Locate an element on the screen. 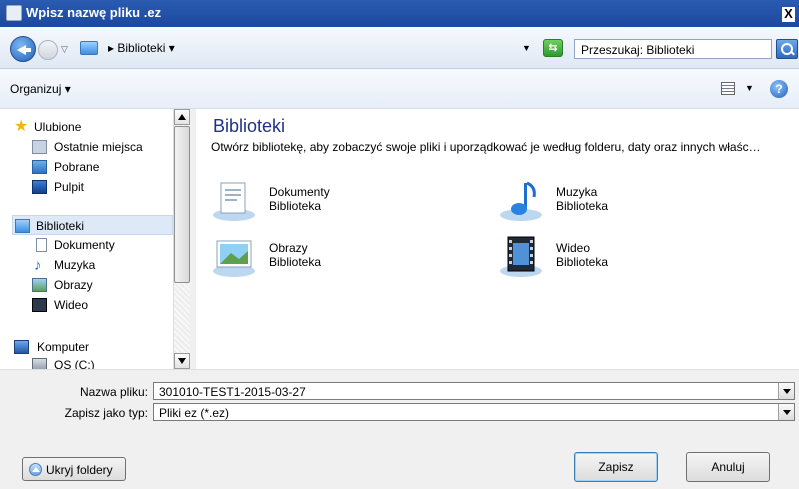 Image resolution: width=799 pixels, height=489 pixels. recent-places-icon is located at coordinates (39, 147).